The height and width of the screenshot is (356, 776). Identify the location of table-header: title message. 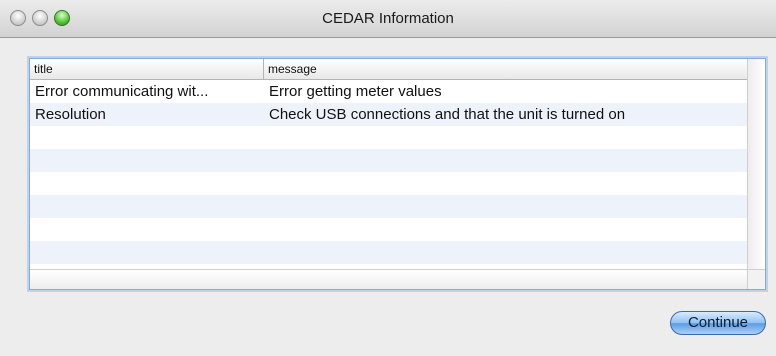
(388, 69).